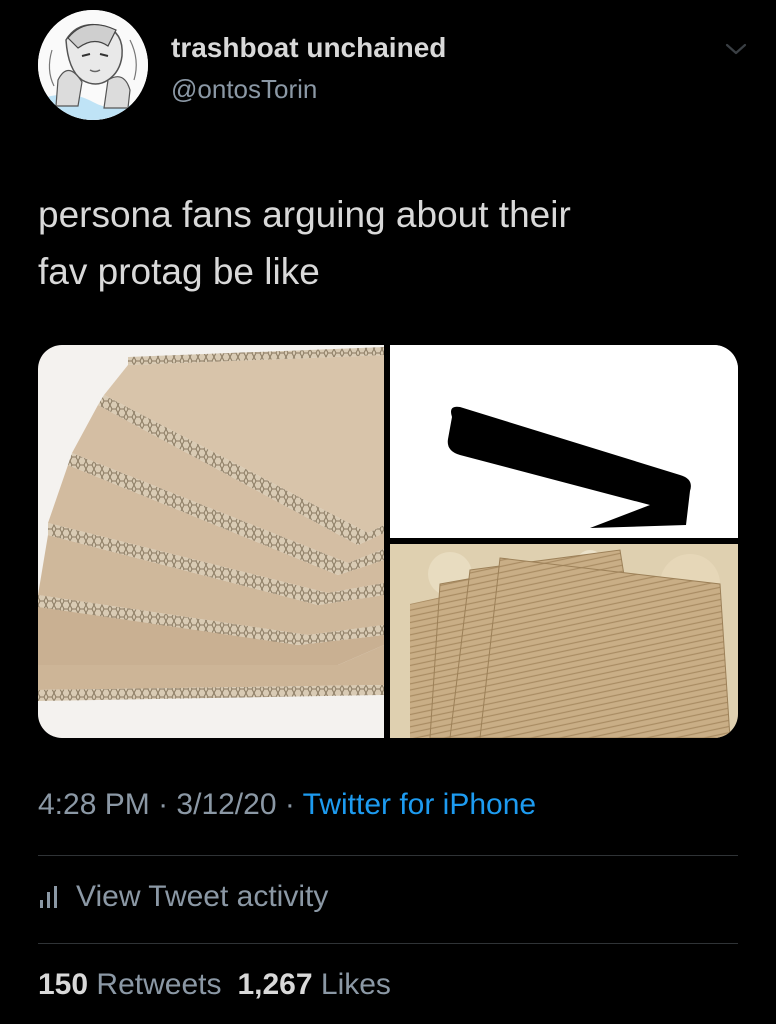 Image resolution: width=776 pixels, height=1024 pixels. What do you see at coordinates (226, 804) in the screenshot?
I see `tweet-date: 3/12/20` at bounding box center [226, 804].